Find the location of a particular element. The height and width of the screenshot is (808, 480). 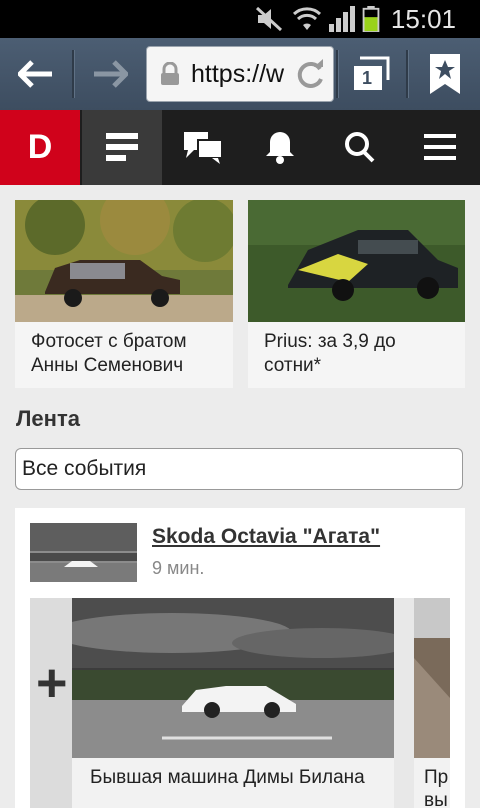

browser-toolbar: https://w 1 is located at coordinates (240, 74).